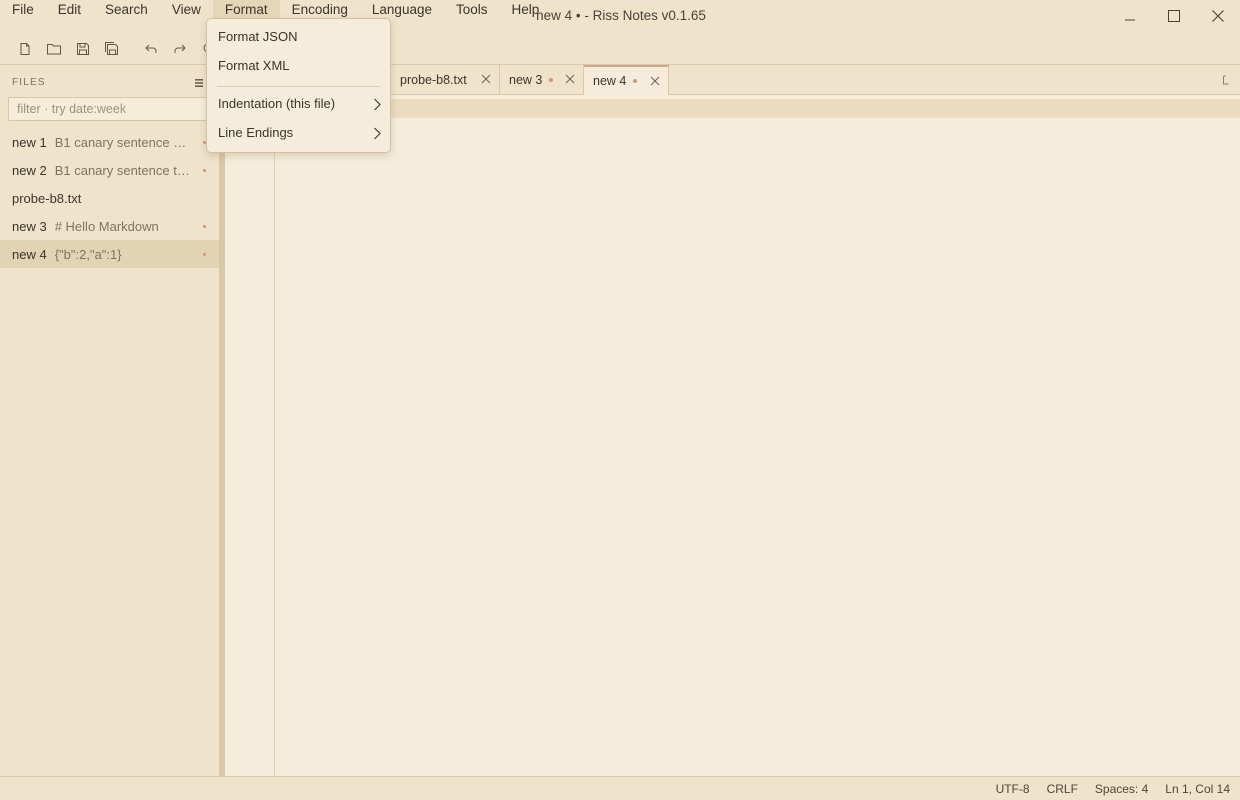 The height and width of the screenshot is (800, 1240). What do you see at coordinates (298, 133) in the screenshot?
I see `menu-item-line-endings: Line Endings` at bounding box center [298, 133].